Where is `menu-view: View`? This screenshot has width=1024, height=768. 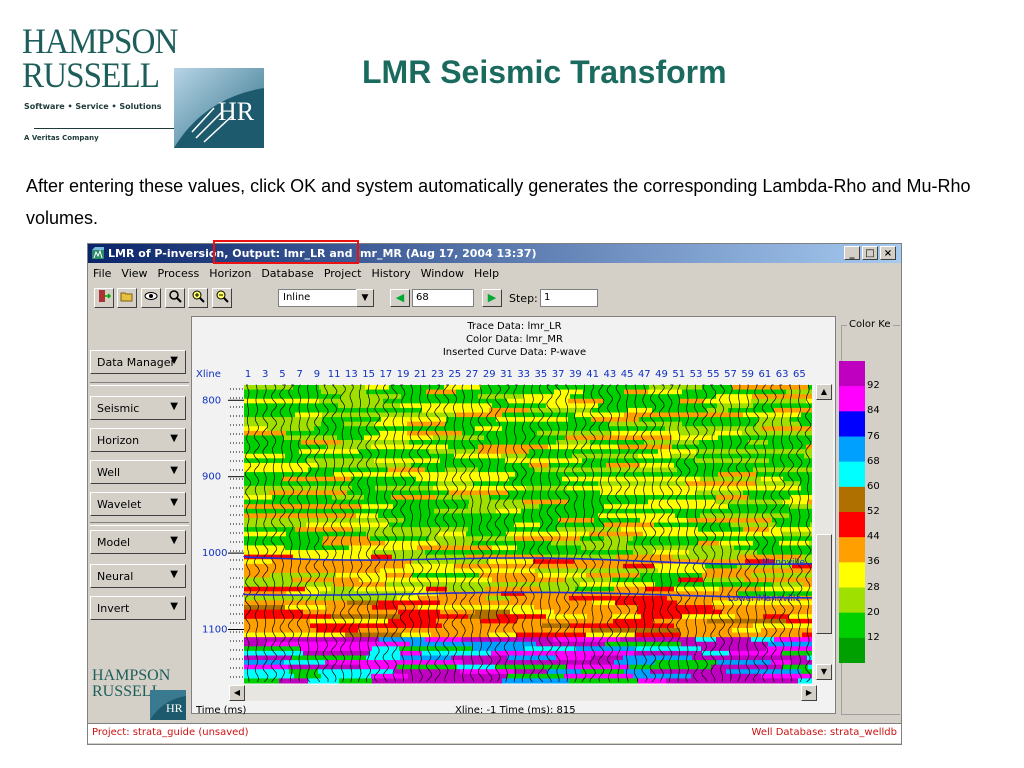
menu-view: View is located at coordinates (134, 272).